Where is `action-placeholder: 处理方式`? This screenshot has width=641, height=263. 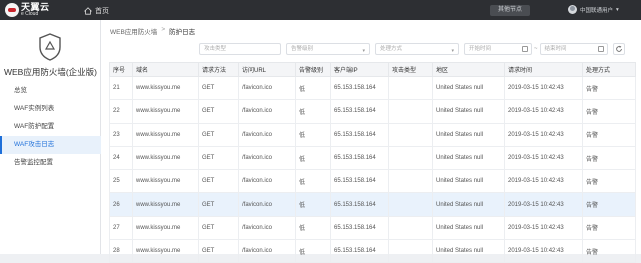 action-placeholder: 处理方式 is located at coordinates (391, 49).